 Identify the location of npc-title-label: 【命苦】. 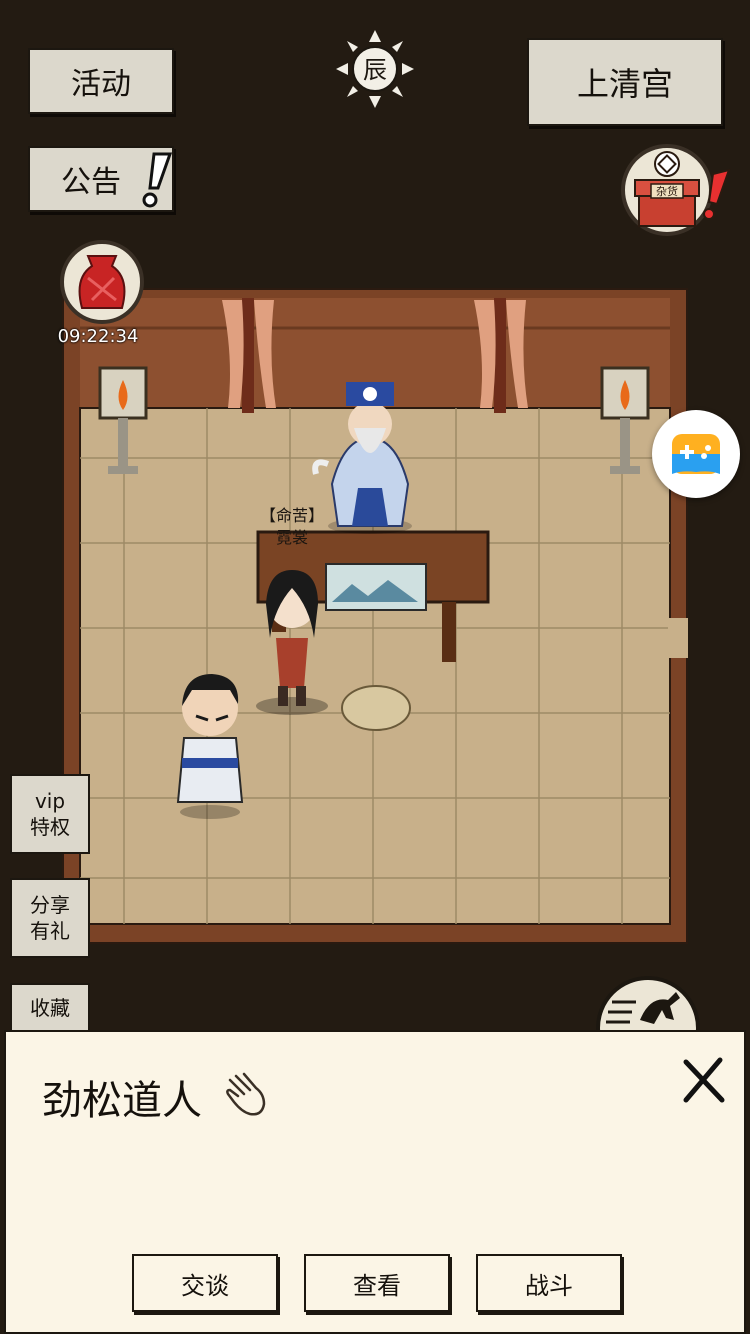
(291, 515).